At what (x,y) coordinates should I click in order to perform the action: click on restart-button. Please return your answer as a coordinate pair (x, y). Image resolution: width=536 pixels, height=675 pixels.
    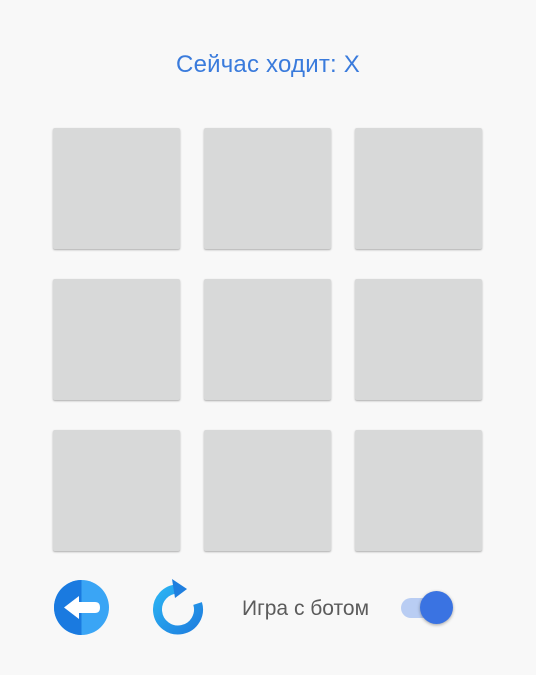
    Looking at the image, I should click on (178, 607).